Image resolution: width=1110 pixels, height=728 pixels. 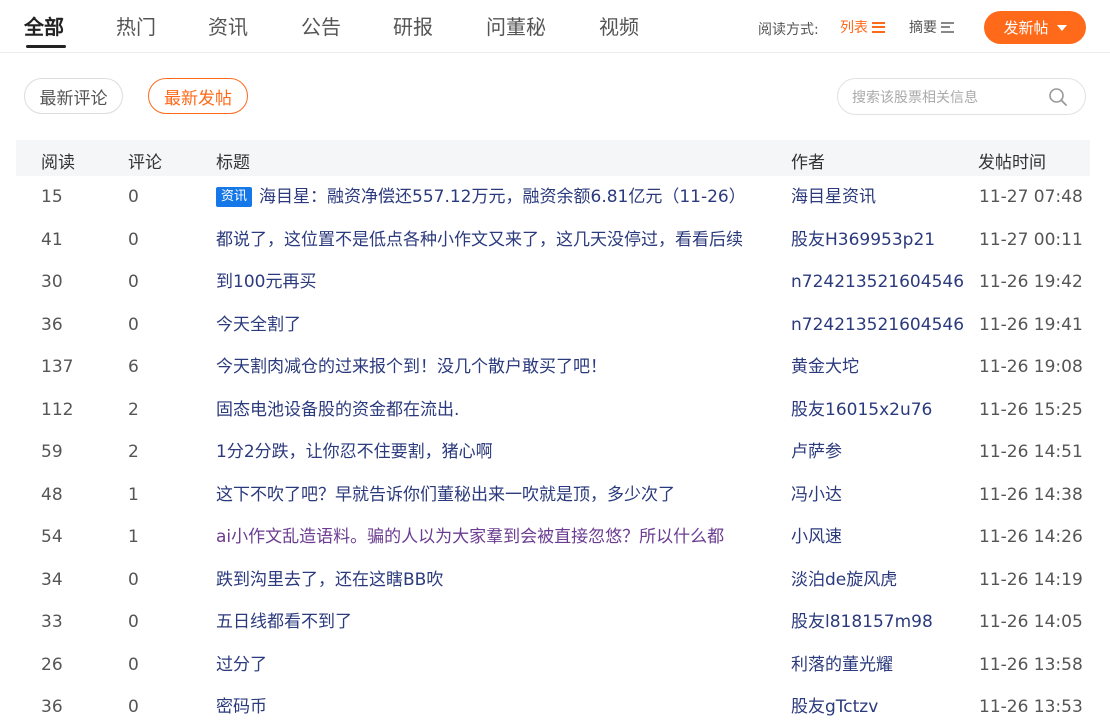 What do you see at coordinates (241, 707) in the screenshot?
I see `post-title-text: 密码币` at bounding box center [241, 707].